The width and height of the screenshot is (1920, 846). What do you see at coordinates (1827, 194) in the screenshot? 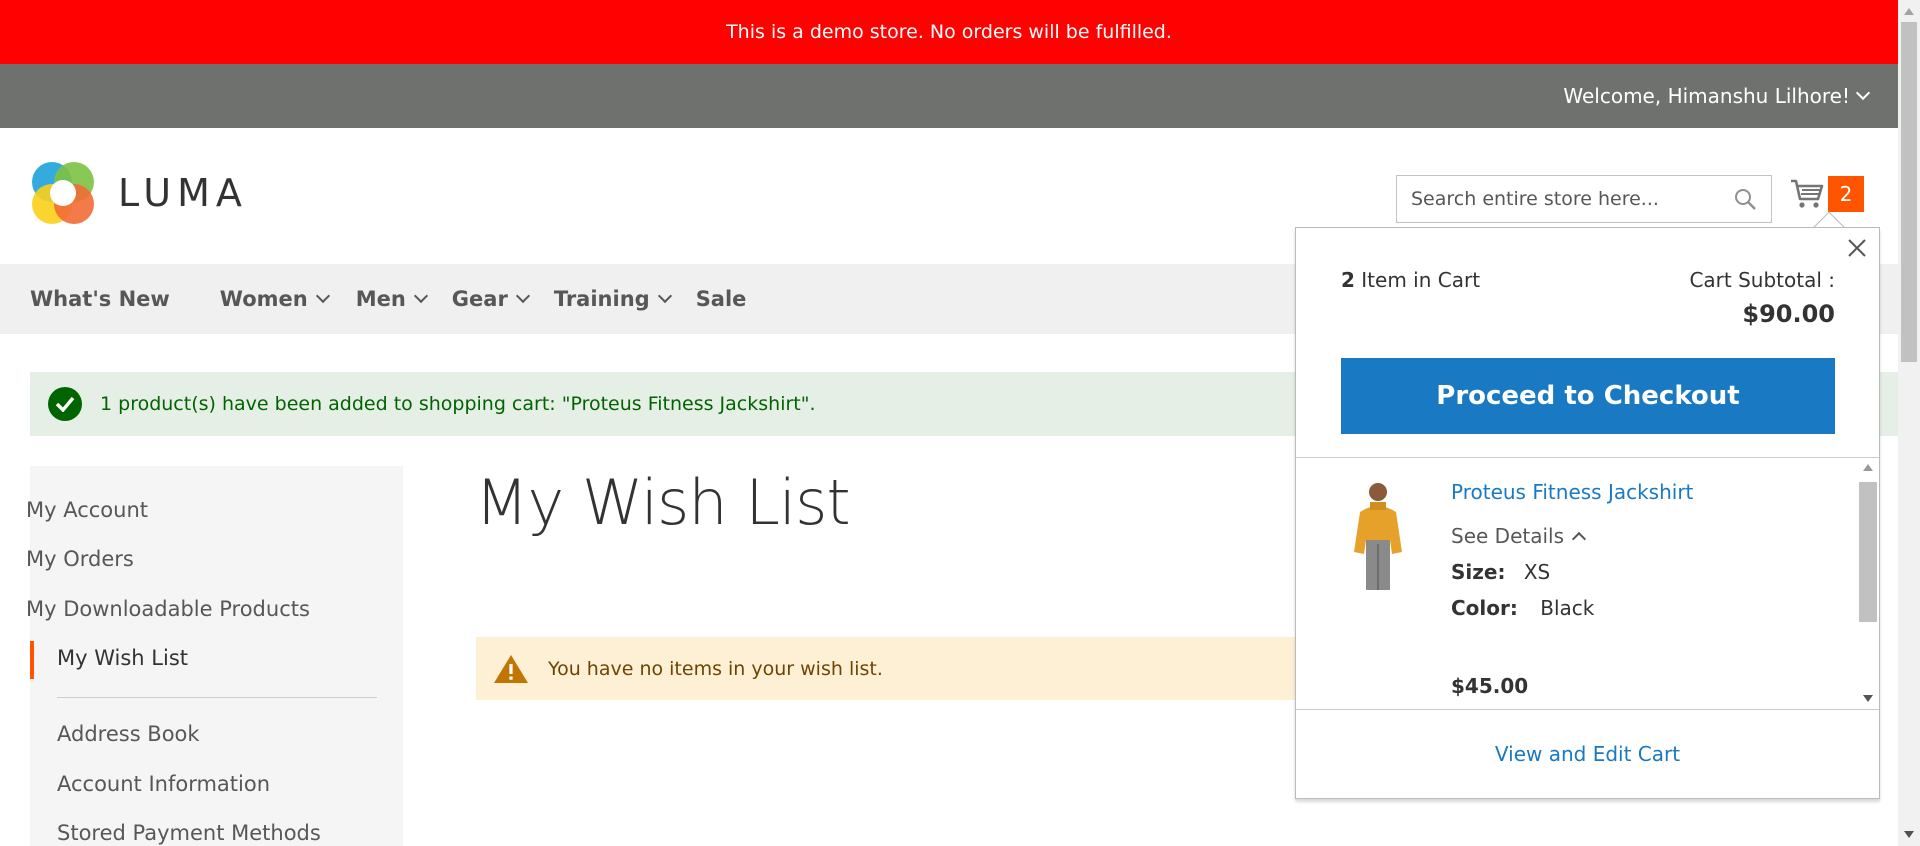
I see `minicart-toggle: 2` at bounding box center [1827, 194].